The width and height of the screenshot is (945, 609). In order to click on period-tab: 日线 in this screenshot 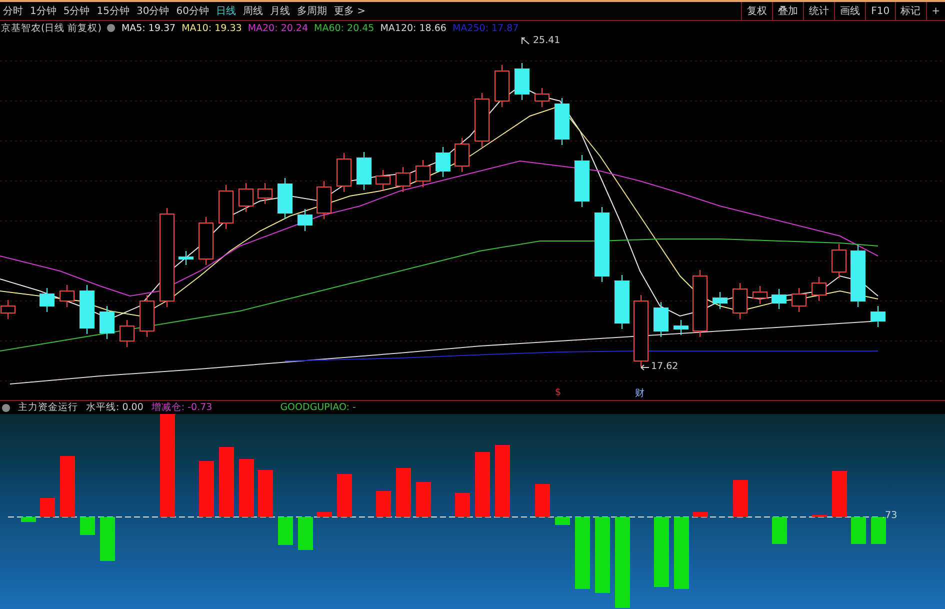, I will do `click(226, 11)`.